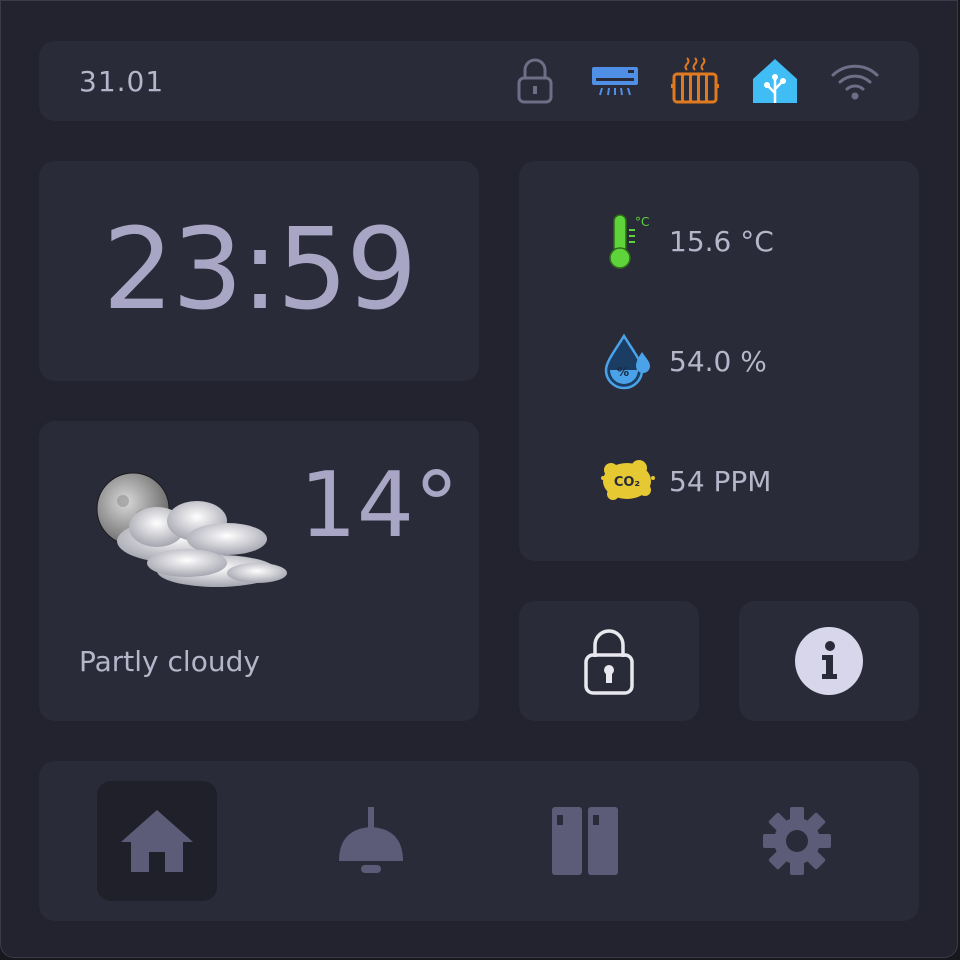  I want to click on status-icons, so click(681, 81).